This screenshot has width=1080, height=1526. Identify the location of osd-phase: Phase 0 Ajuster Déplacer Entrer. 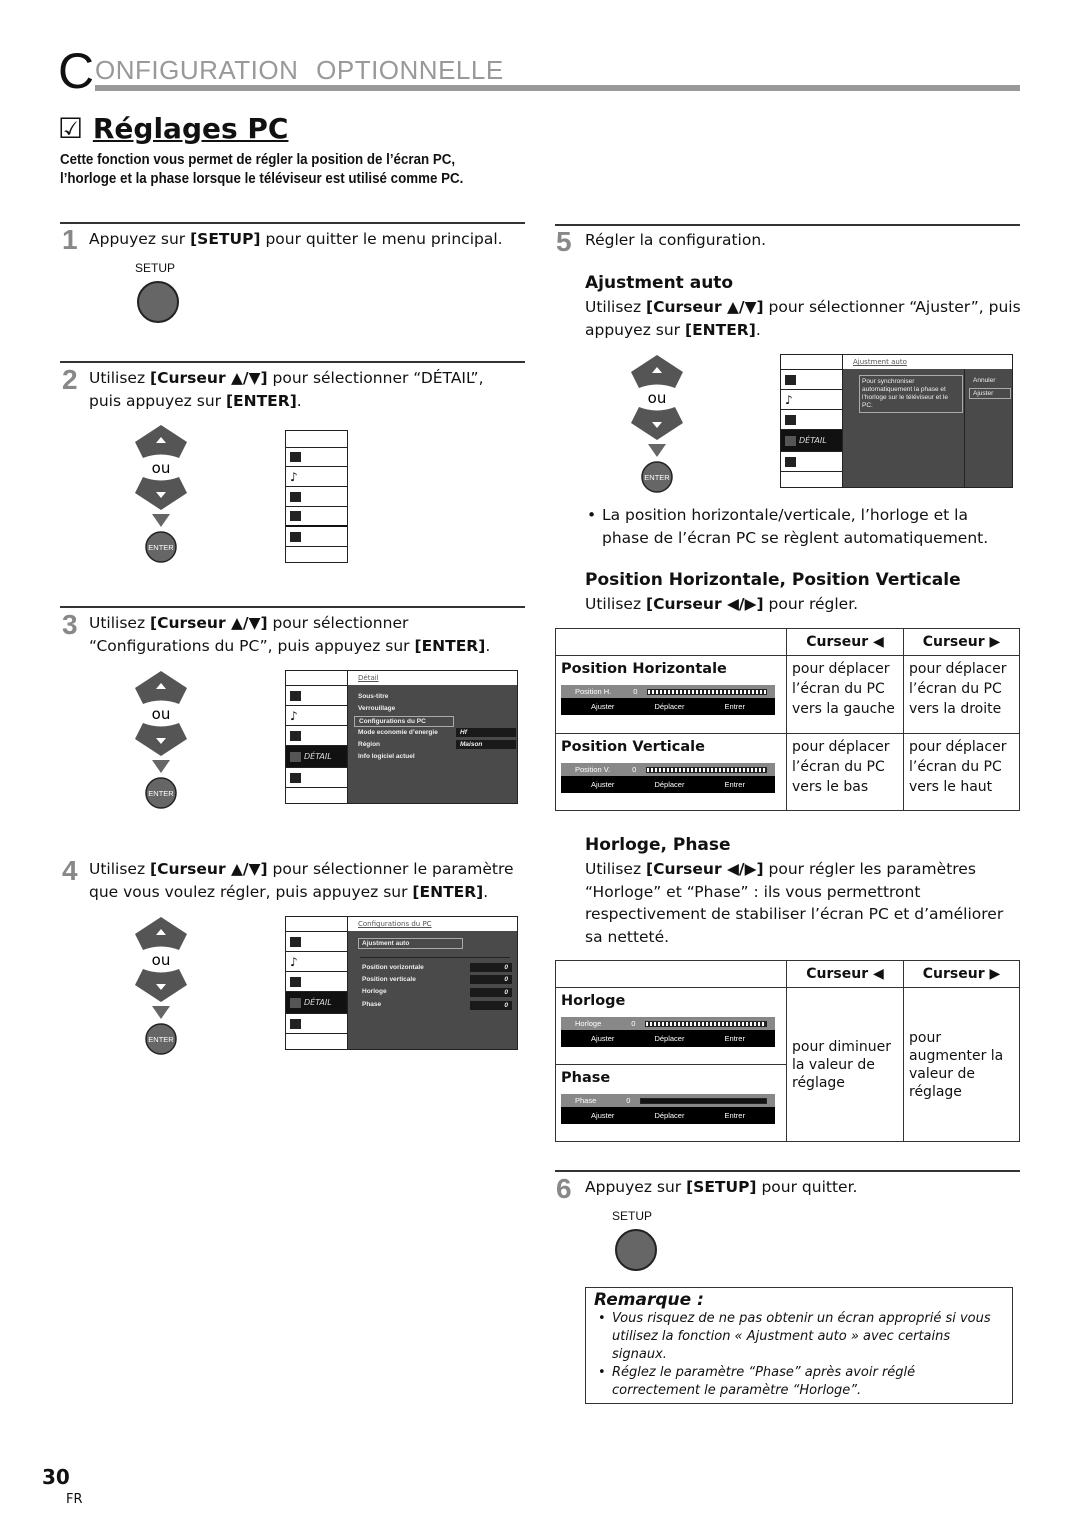
(668, 1109).